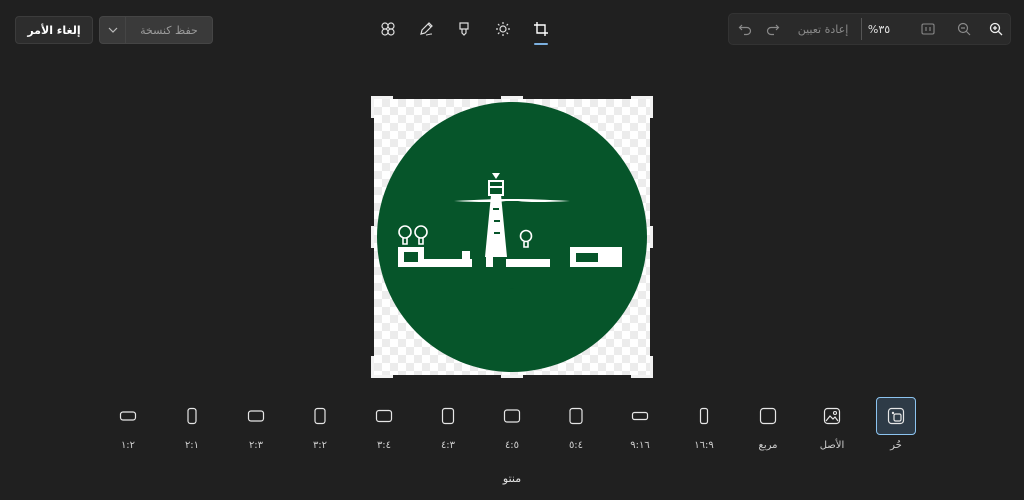  I want to click on crop-handle-left, so click(372, 237).